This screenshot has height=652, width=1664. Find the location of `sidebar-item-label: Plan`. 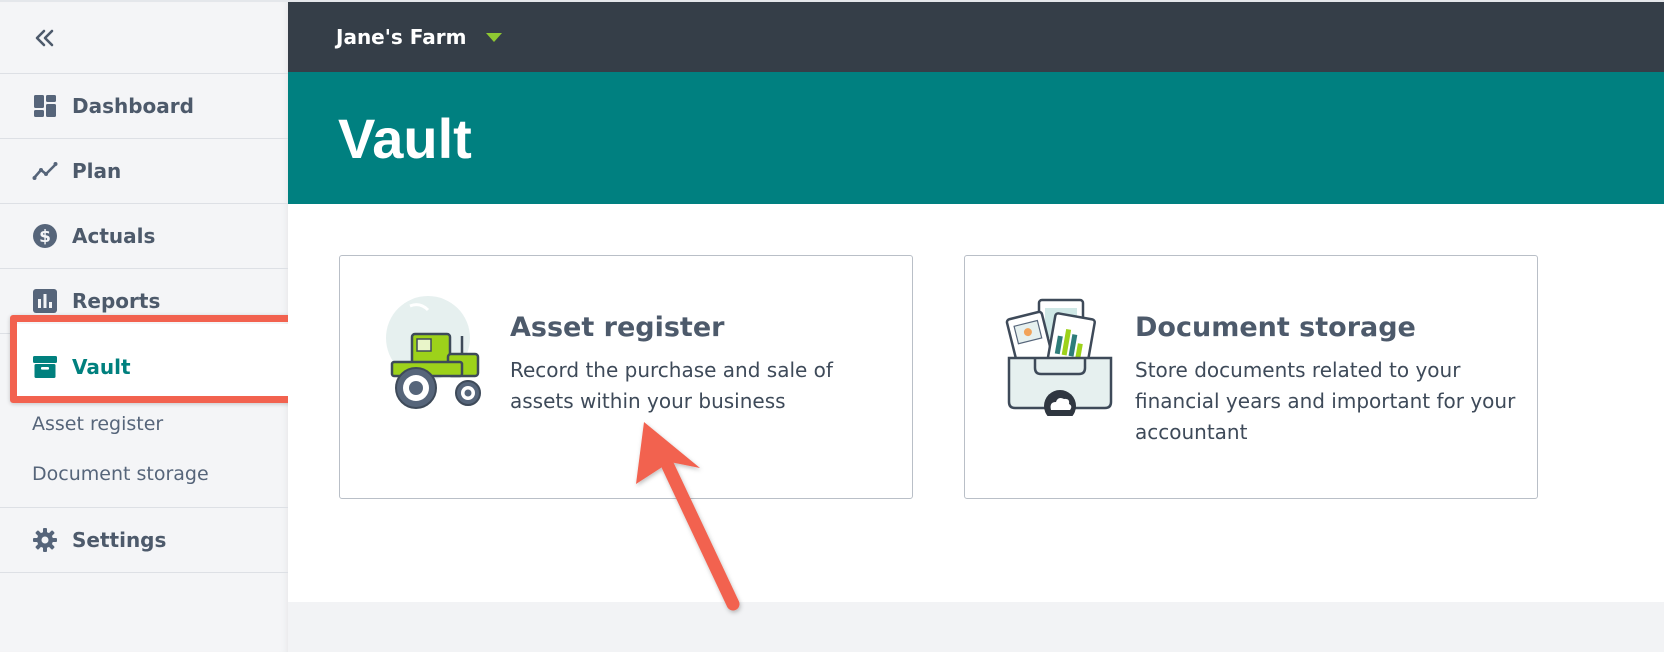

sidebar-item-label: Plan is located at coordinates (97, 171).